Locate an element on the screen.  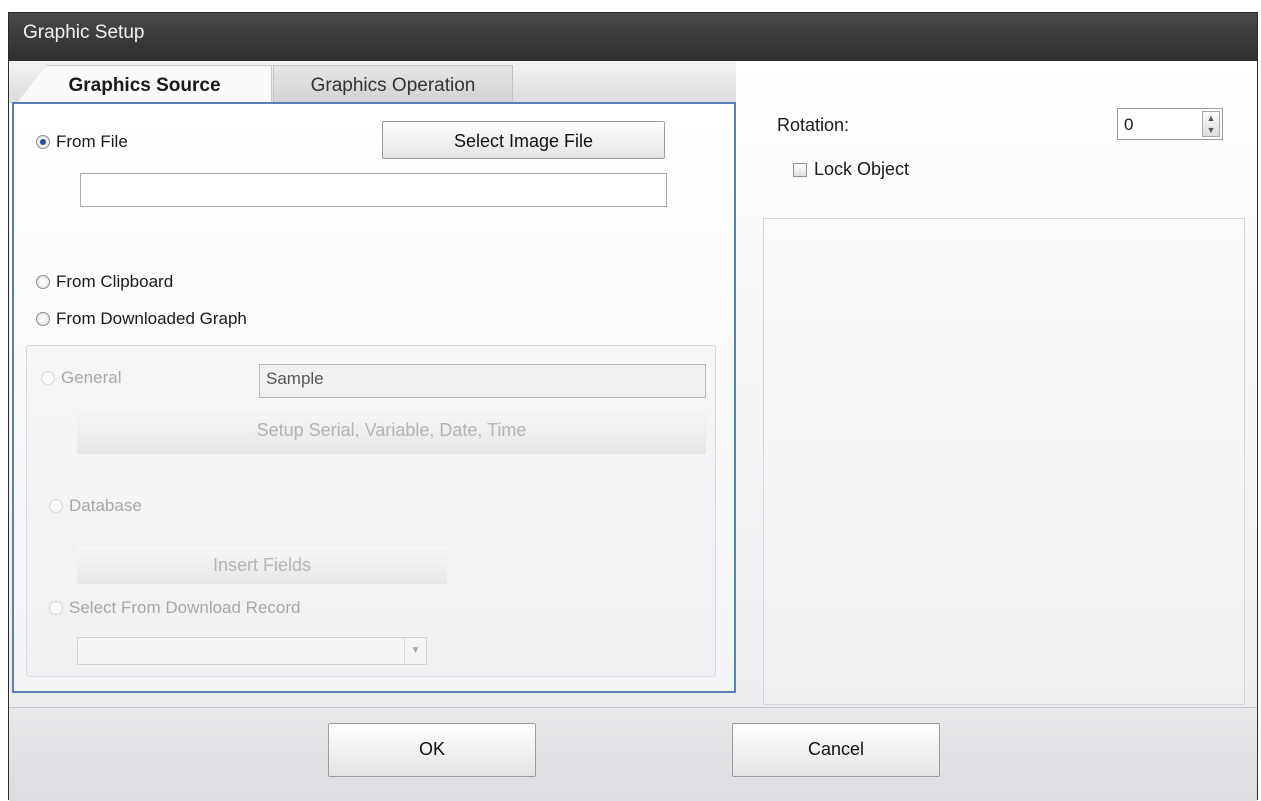
cancel-button: Cancel is located at coordinates (836, 750).